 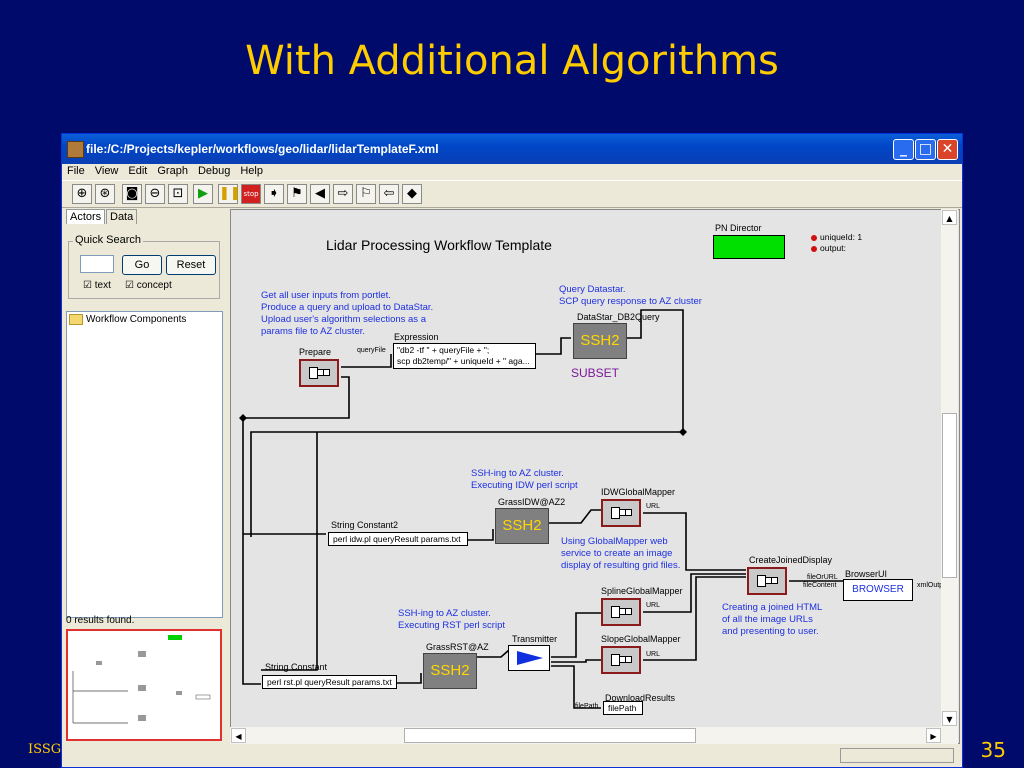 I want to click on quick-search-group: Quick Search Go Reset ☑ text ☑ concept, so click(x=144, y=266).